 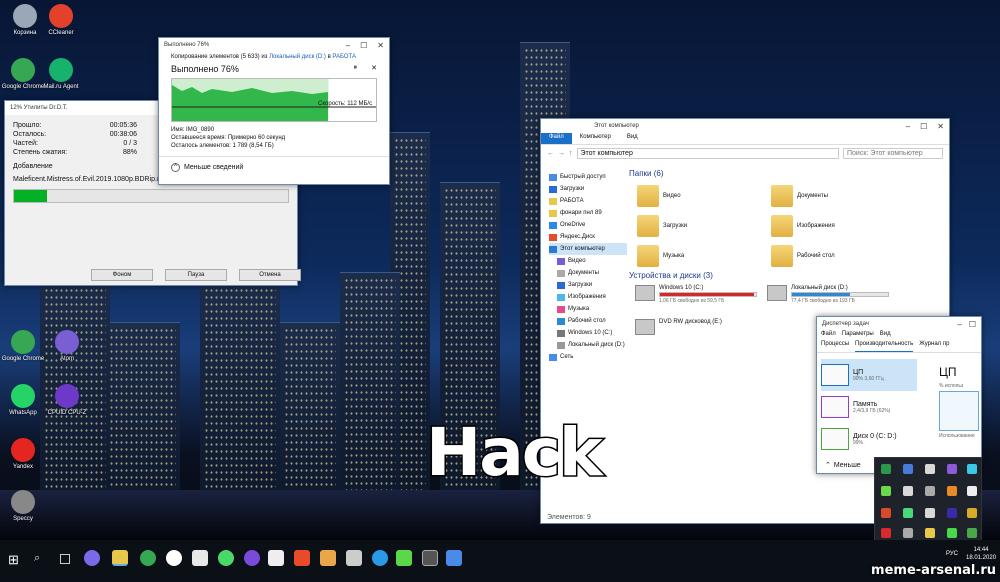 What do you see at coordinates (908, 533) in the screenshot?
I see `volume-icon` at bounding box center [908, 533].